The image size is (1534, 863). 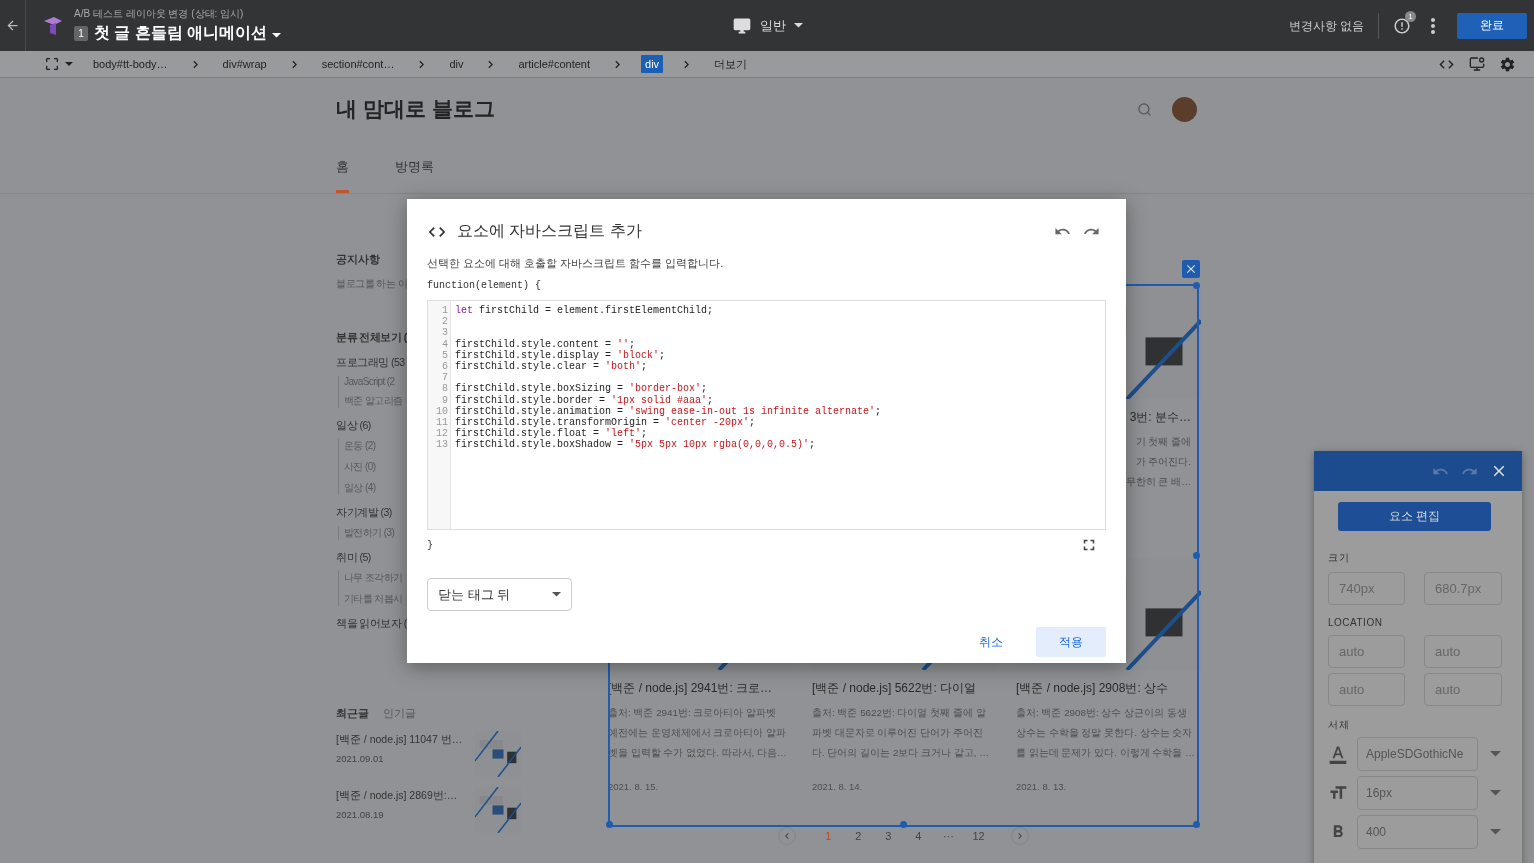 I want to click on code-line: firstChild.style.transformOrigin = 'center -20px';, so click(x=606, y=422).